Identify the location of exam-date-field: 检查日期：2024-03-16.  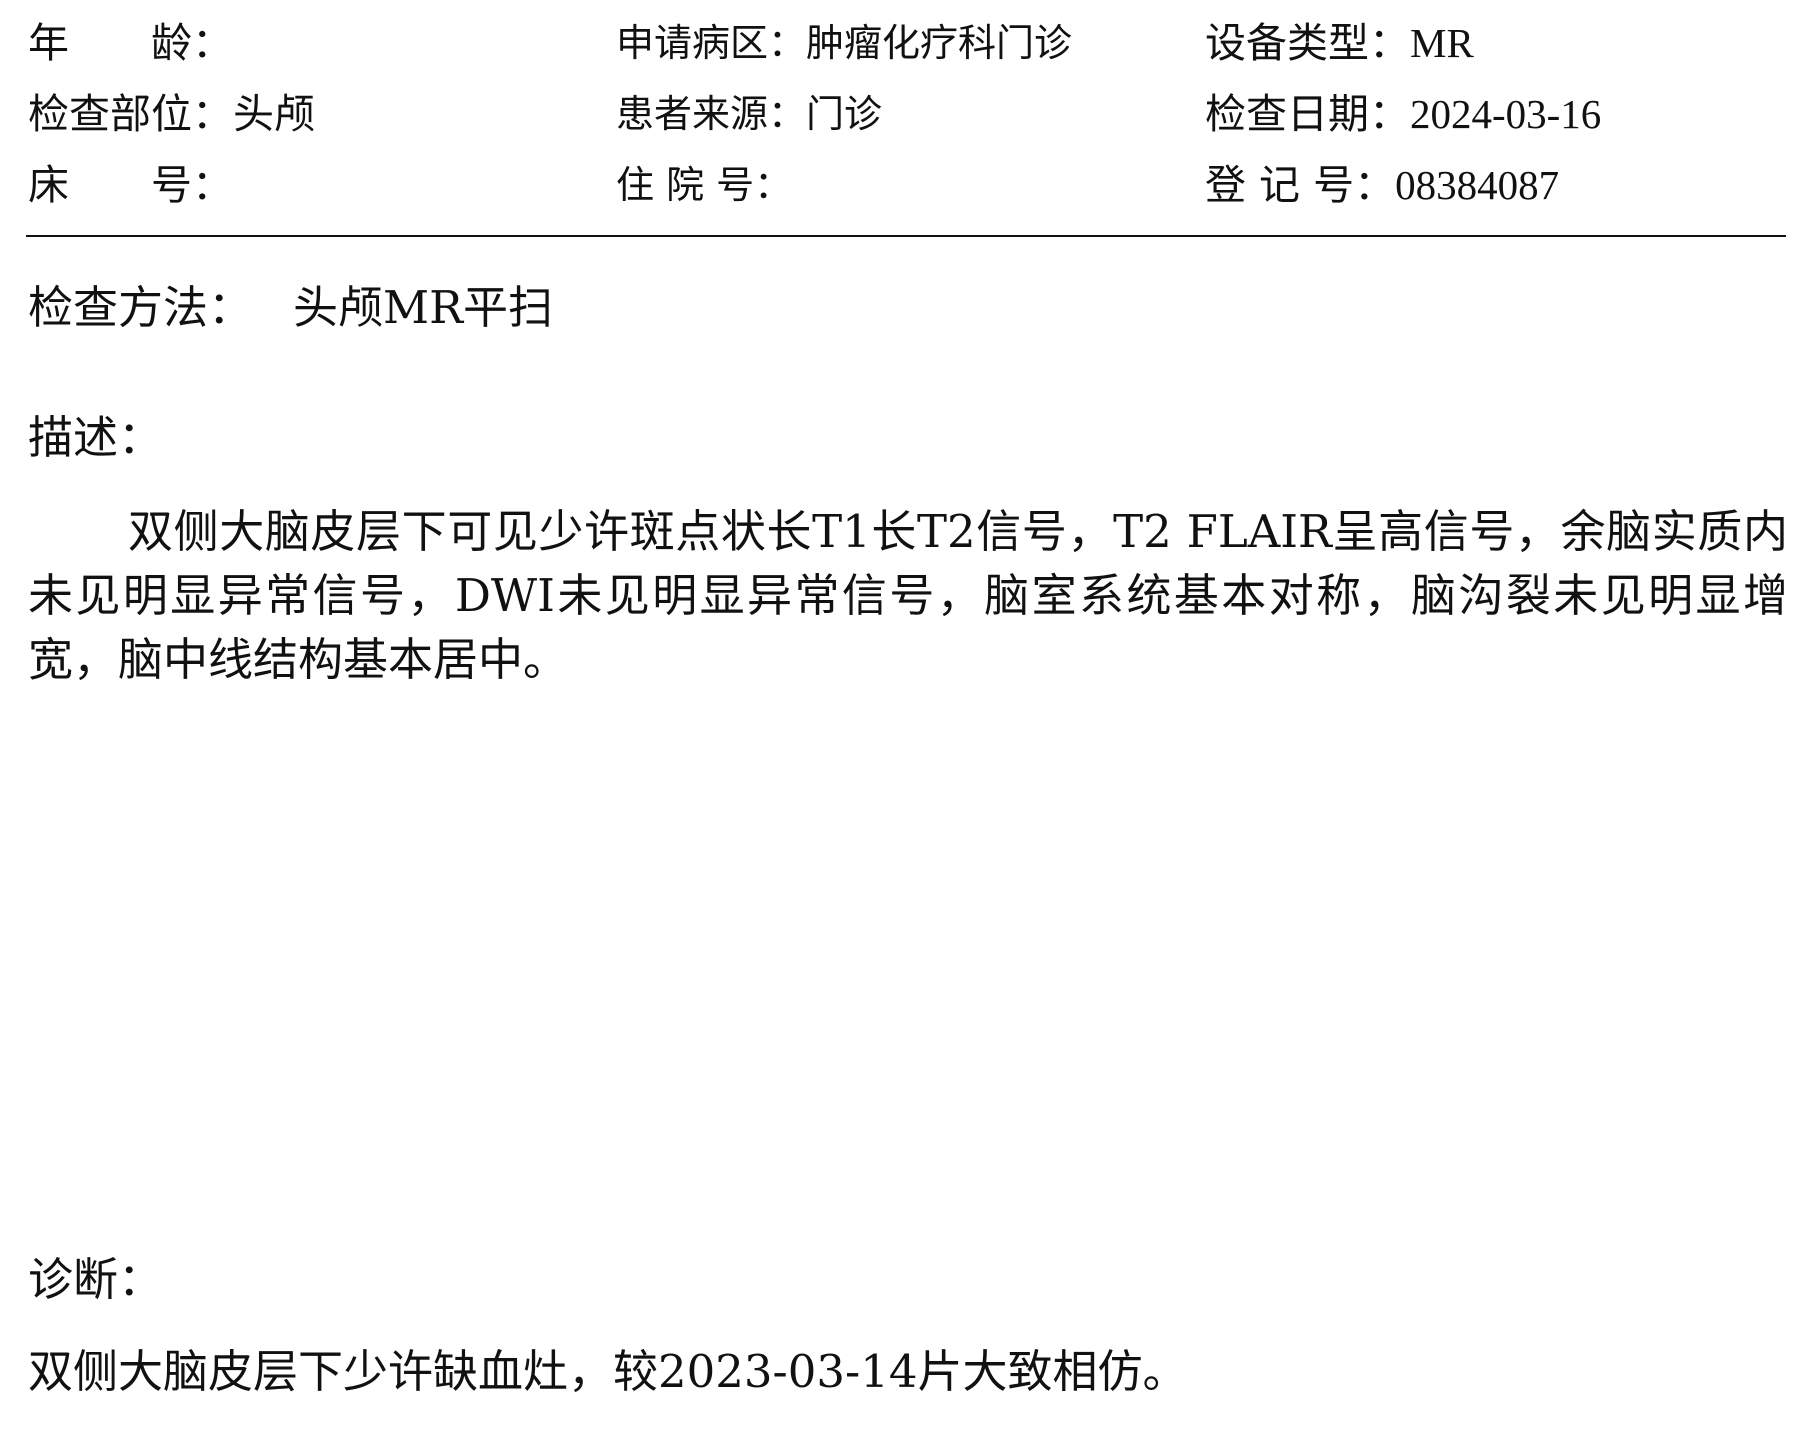
(1403, 114).